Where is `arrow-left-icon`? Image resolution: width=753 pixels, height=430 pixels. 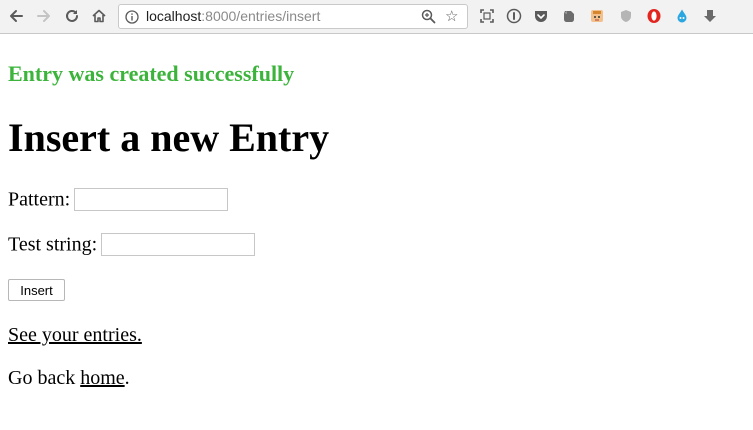 arrow-left-icon is located at coordinates (16, 16).